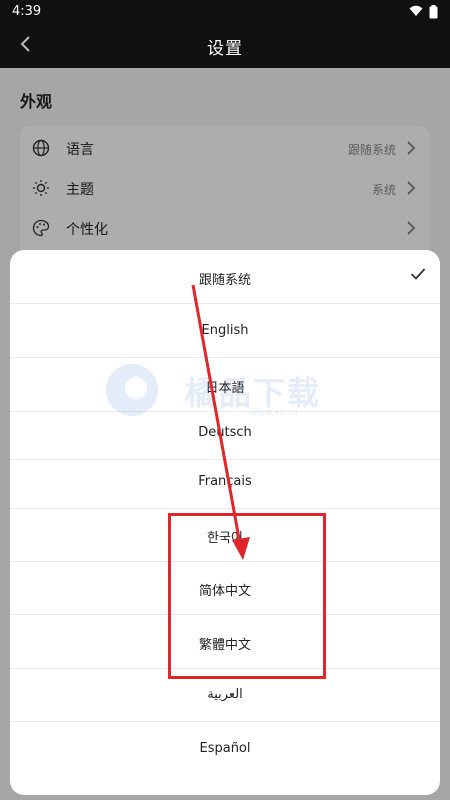 The width and height of the screenshot is (450, 800). Describe the element at coordinates (433, 12) in the screenshot. I see `battery-icon` at that location.